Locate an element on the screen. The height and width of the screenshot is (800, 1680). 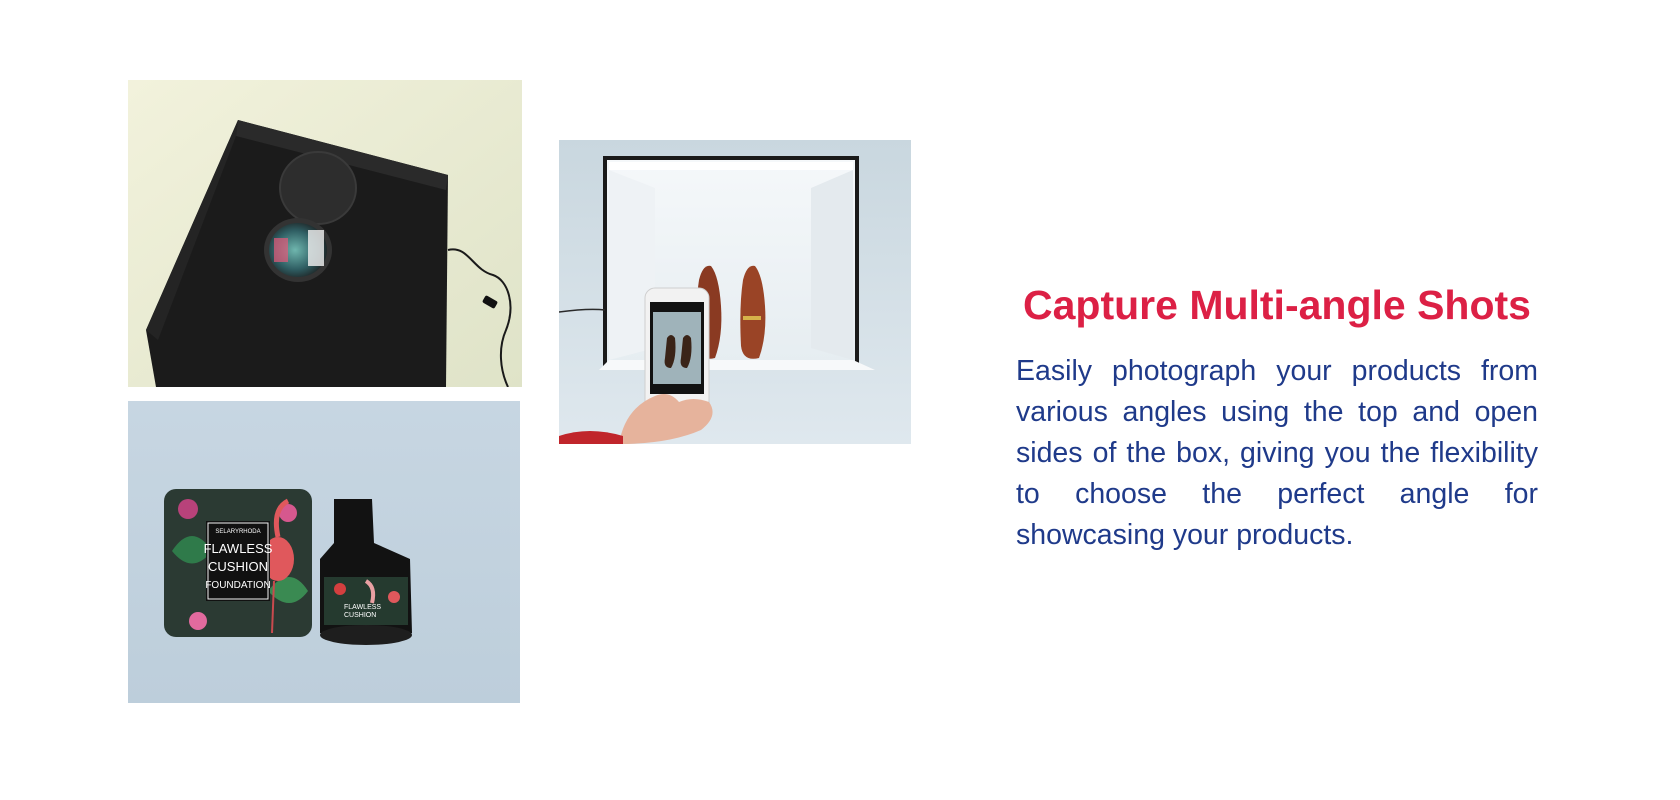
box-top-illustration is located at coordinates (325, 233).